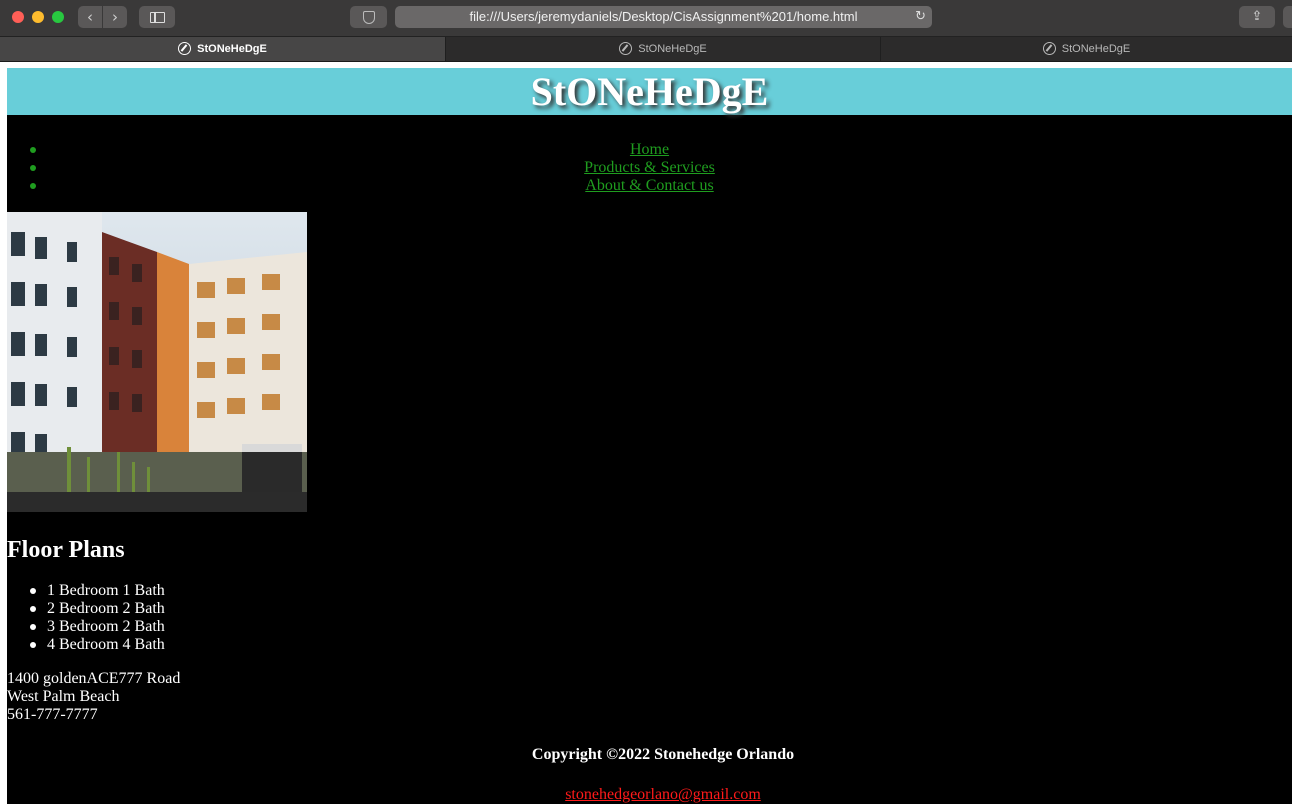  Describe the element at coordinates (106, 644) in the screenshot. I see `floor-plan-label: 4 Bedroom 4 Bath` at that location.